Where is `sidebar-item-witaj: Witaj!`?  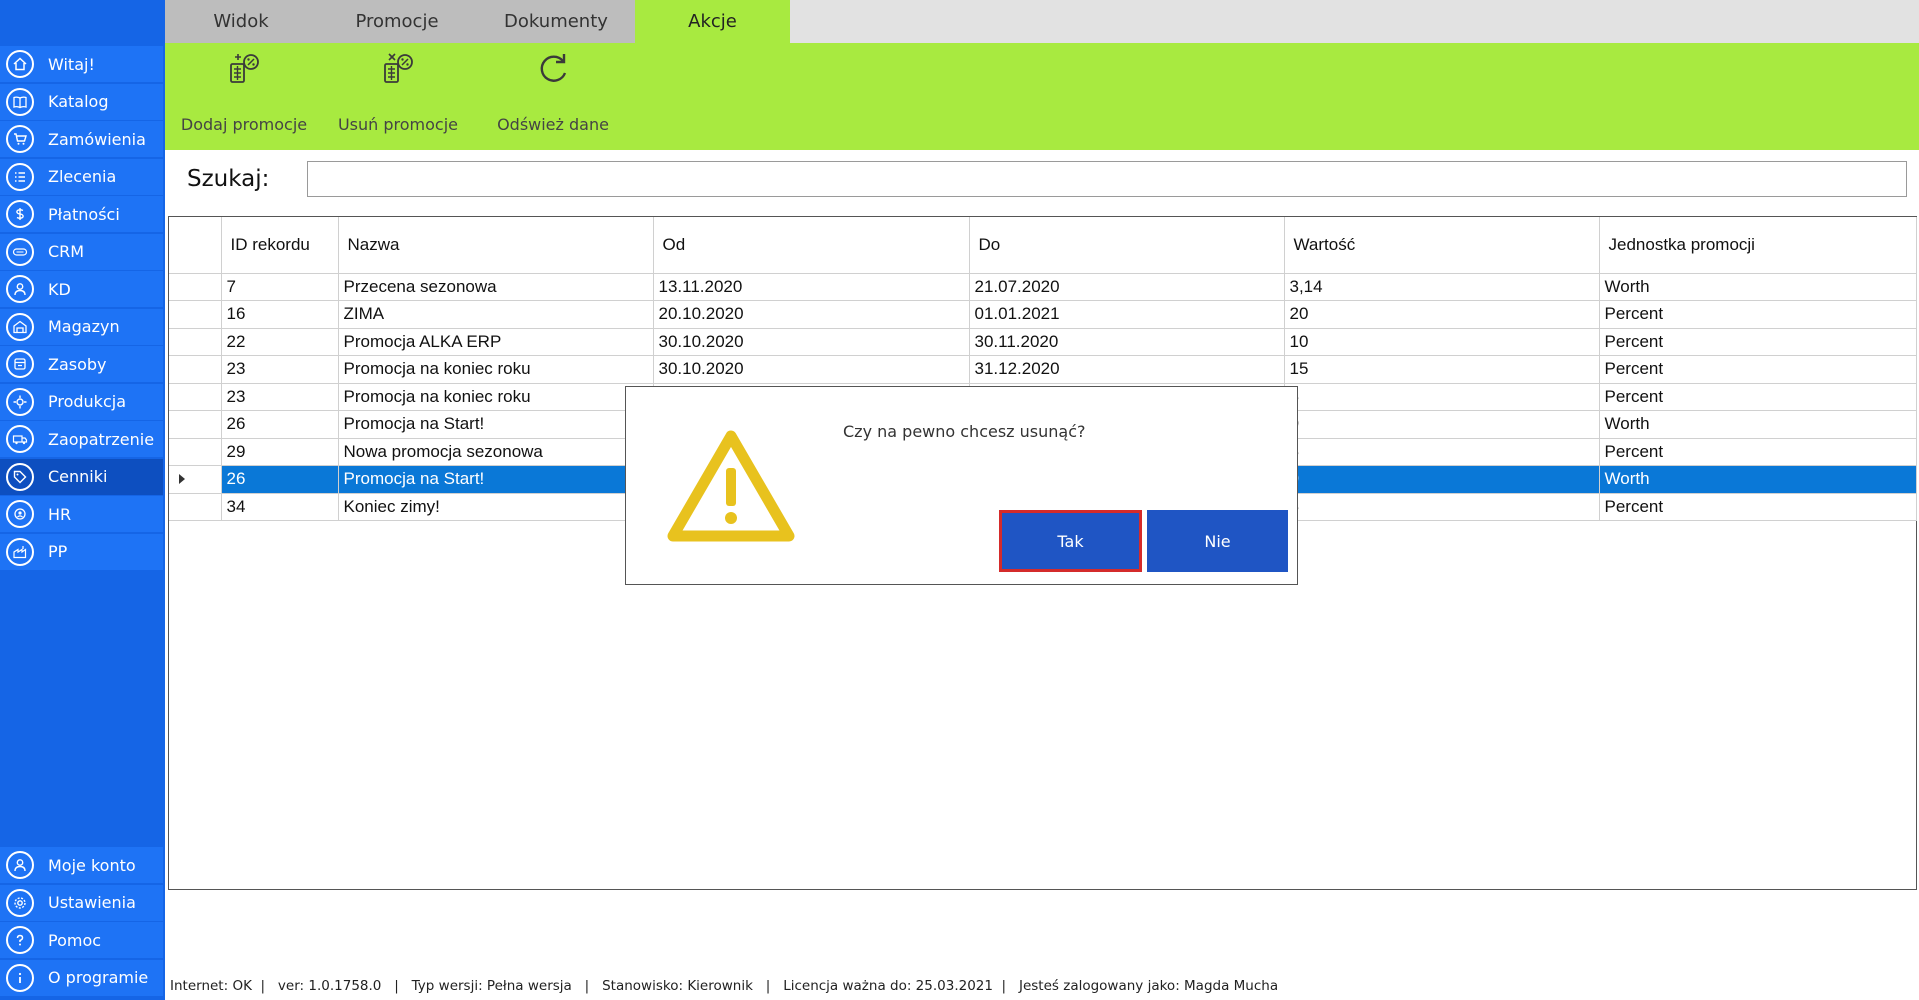 sidebar-item-witaj: Witaj! is located at coordinates (81, 64).